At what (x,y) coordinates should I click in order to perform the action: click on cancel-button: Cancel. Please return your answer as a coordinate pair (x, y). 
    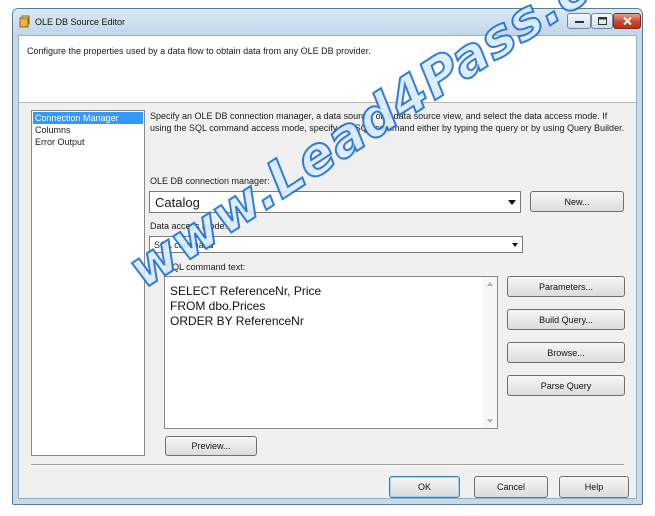
    Looking at the image, I should click on (511, 487).